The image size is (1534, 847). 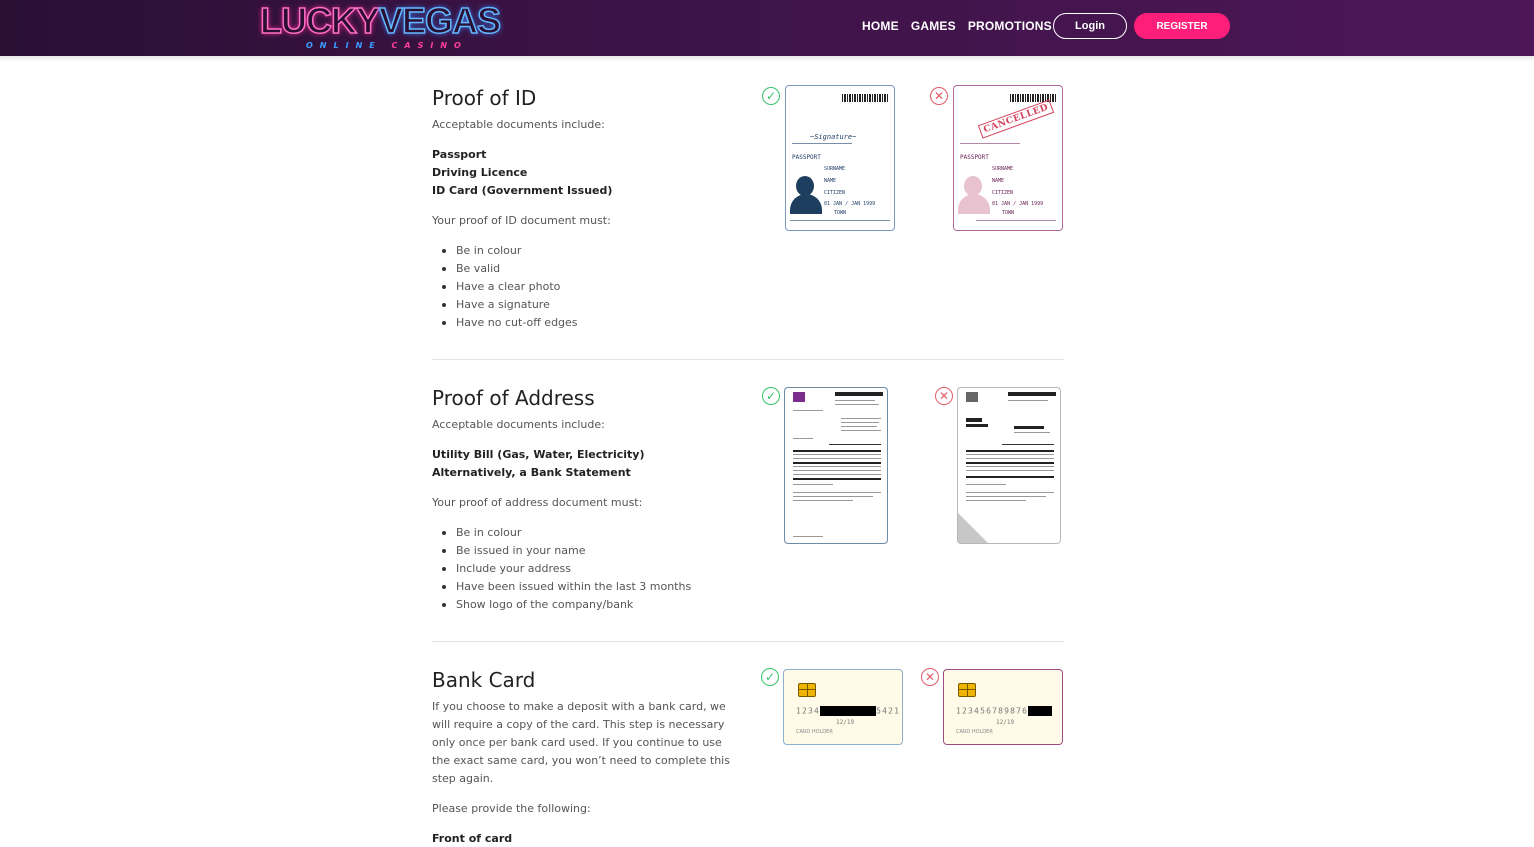 I want to click on masked-card-number: 1234 5421, so click(x=848, y=711).